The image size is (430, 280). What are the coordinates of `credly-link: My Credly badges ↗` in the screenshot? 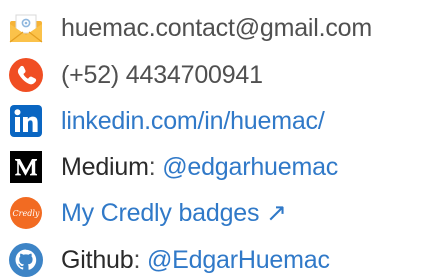 It's located at (174, 213).